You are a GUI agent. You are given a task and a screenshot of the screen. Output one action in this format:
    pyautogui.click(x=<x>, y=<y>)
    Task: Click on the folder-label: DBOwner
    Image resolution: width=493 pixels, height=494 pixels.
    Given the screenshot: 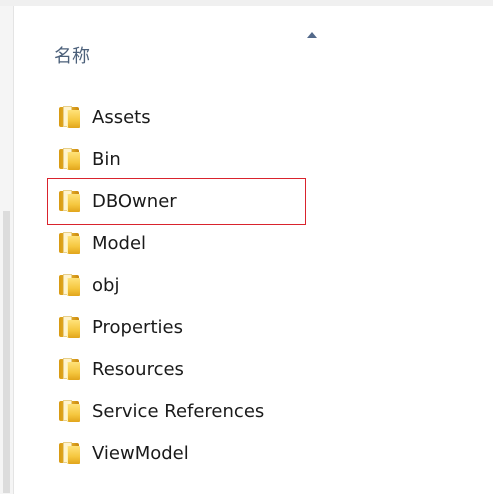 What is the action you would take?
    pyautogui.click(x=134, y=201)
    